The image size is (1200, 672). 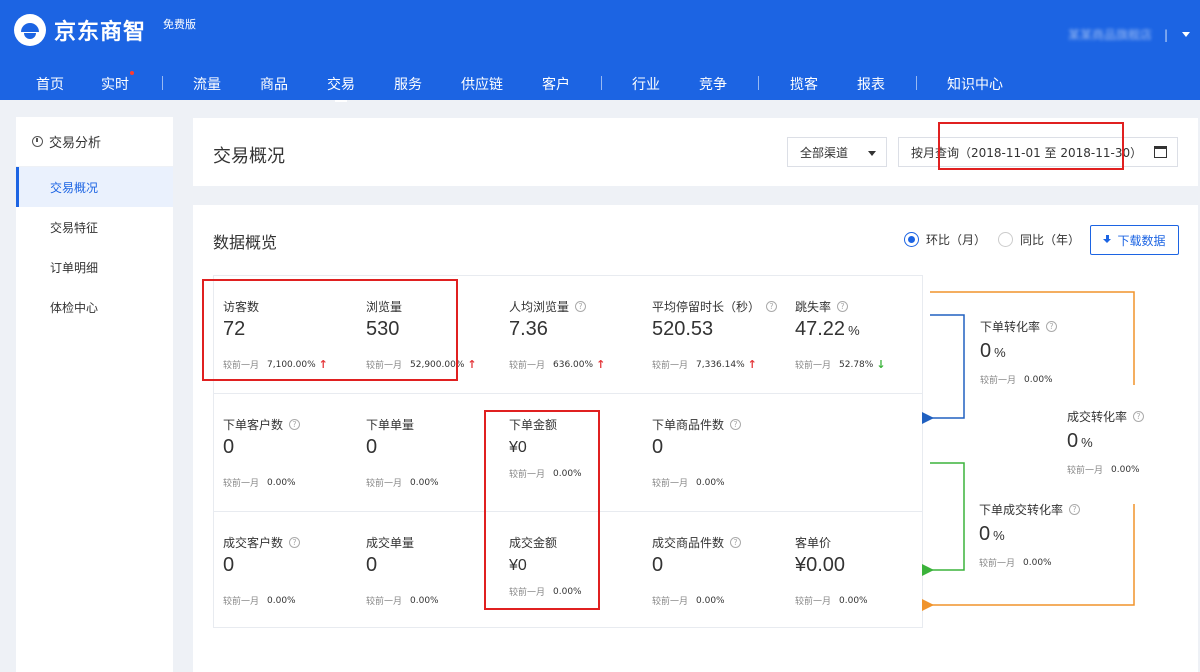 I want to click on metric-deal-count: 成交单量 0 较前一月 0.00%, so click(x=436, y=571).